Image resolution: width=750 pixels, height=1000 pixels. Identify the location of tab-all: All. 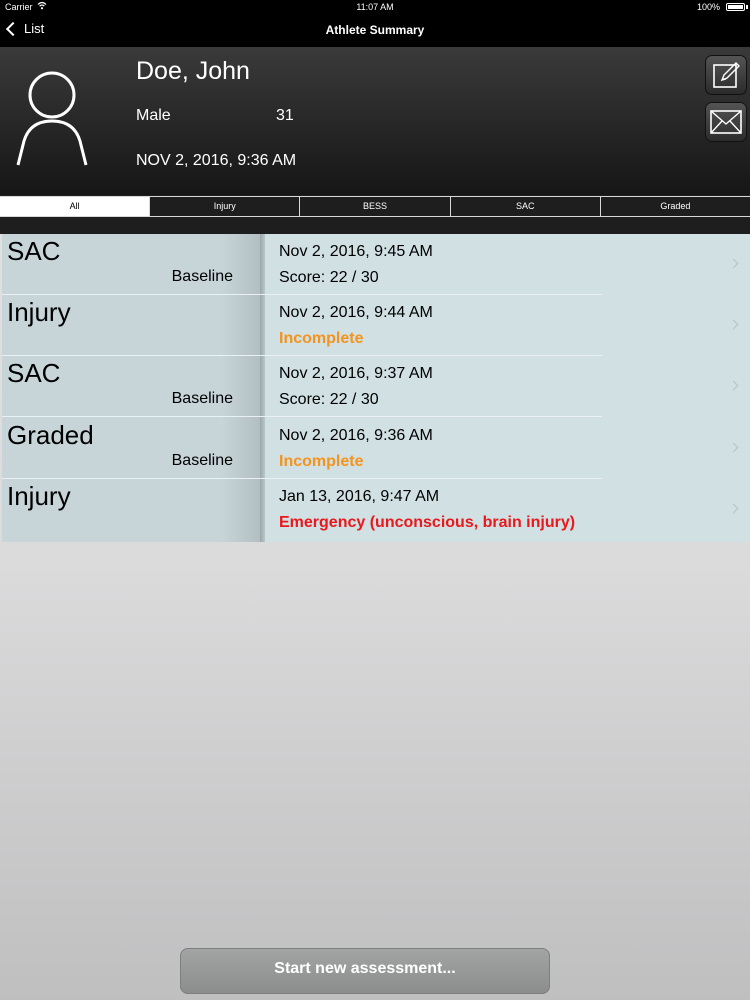
(75, 206).